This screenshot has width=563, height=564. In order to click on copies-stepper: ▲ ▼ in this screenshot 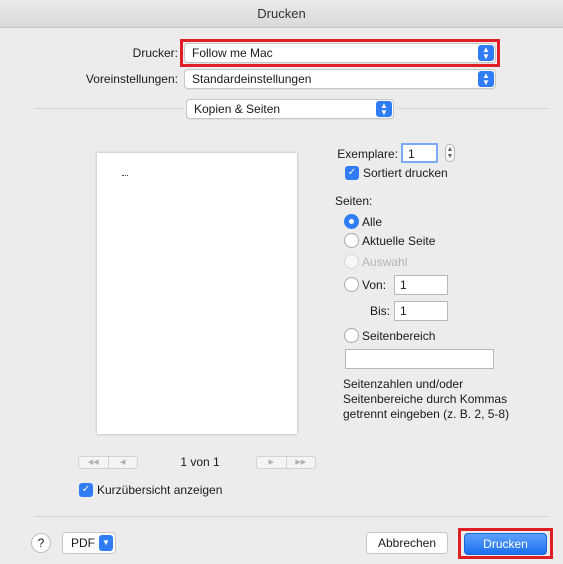, I will do `click(450, 153)`.